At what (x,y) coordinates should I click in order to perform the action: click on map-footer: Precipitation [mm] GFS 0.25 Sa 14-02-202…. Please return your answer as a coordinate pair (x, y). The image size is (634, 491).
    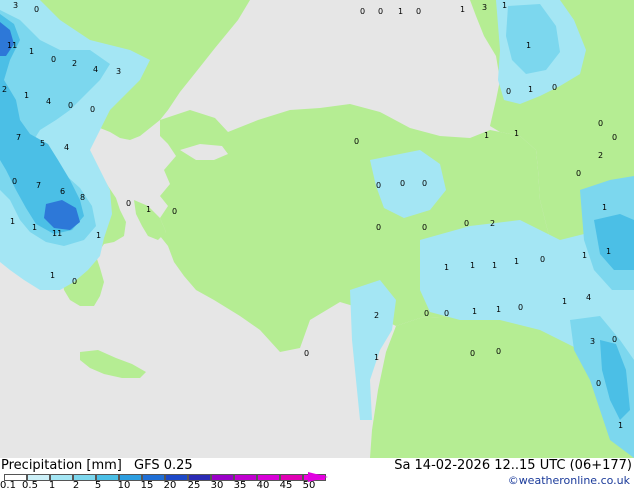
    Looking at the image, I should click on (317, 474).